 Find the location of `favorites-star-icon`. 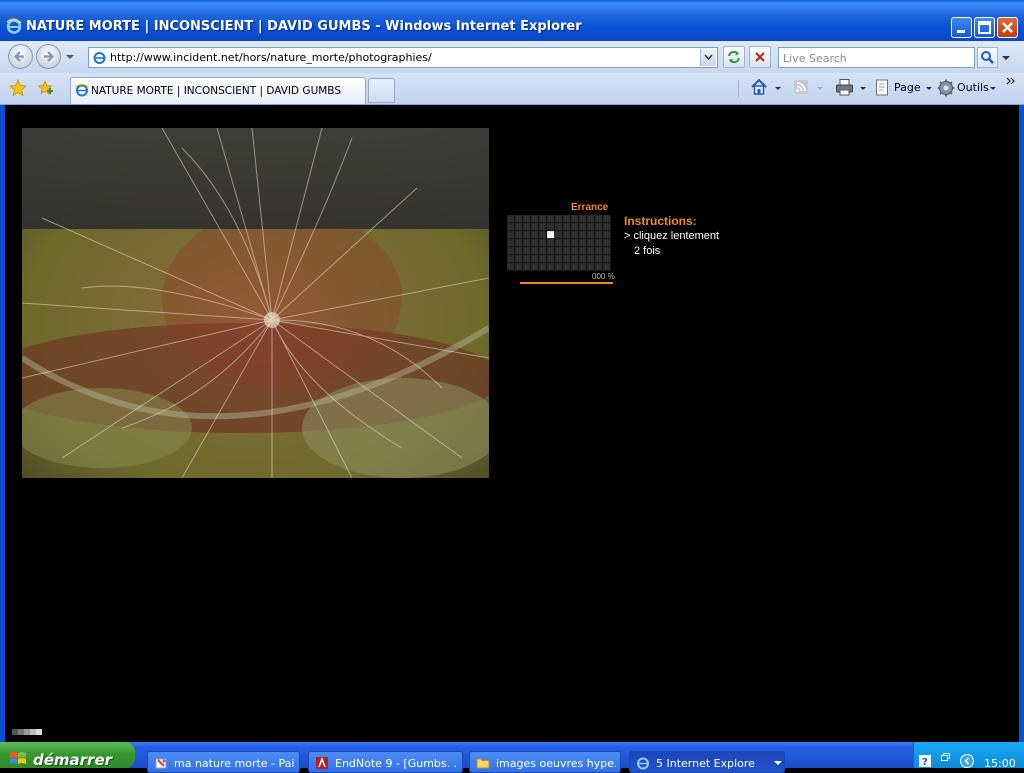

favorites-star-icon is located at coordinates (18, 88).